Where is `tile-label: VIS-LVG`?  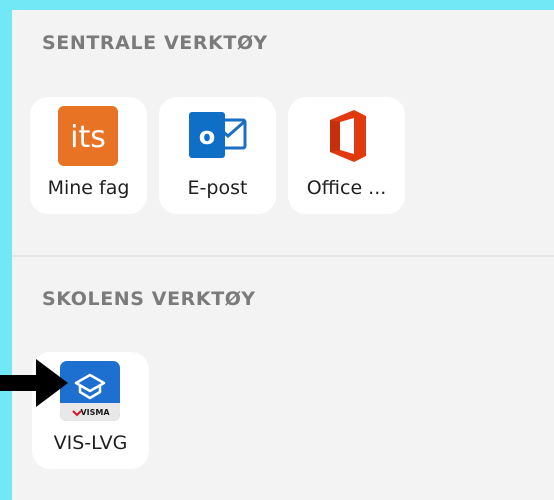
tile-label: VIS-LVG is located at coordinates (90, 443).